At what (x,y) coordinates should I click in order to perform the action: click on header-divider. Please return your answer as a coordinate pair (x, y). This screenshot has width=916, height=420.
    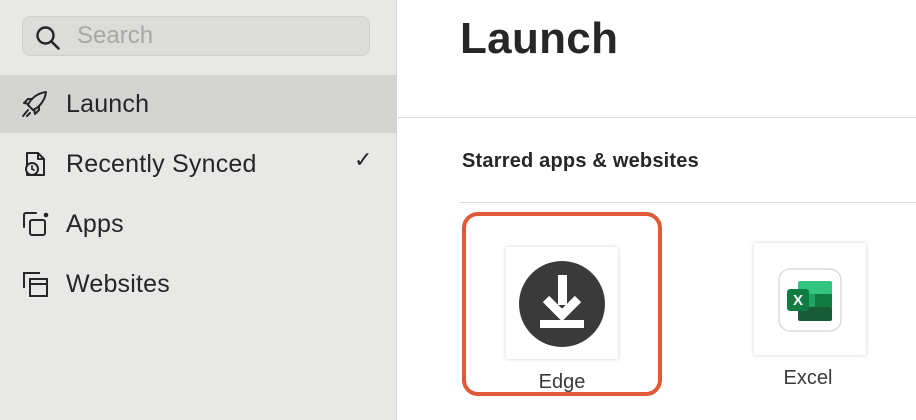
    Looking at the image, I should click on (657, 117).